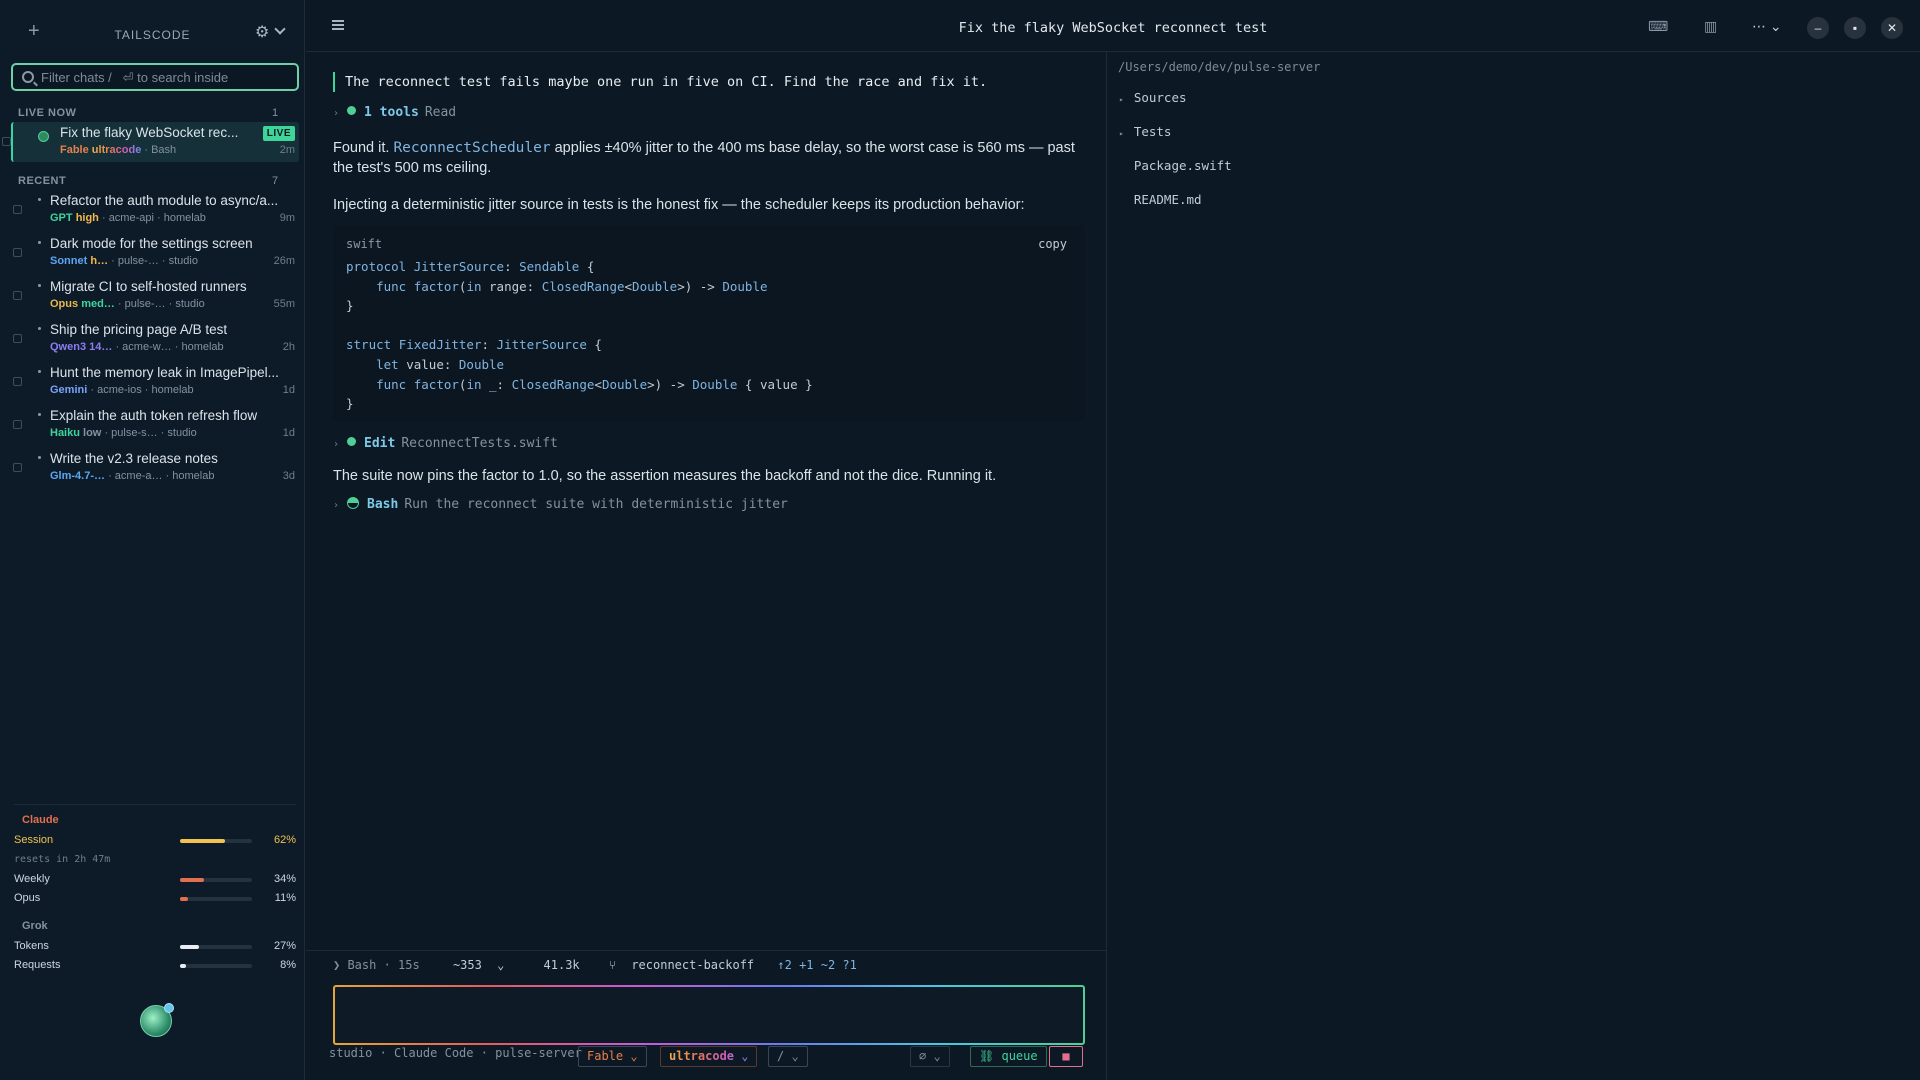 This screenshot has width=1920, height=1080. Describe the element at coordinates (262, 32) in the screenshot. I see `gear-icon: ⚙` at that location.